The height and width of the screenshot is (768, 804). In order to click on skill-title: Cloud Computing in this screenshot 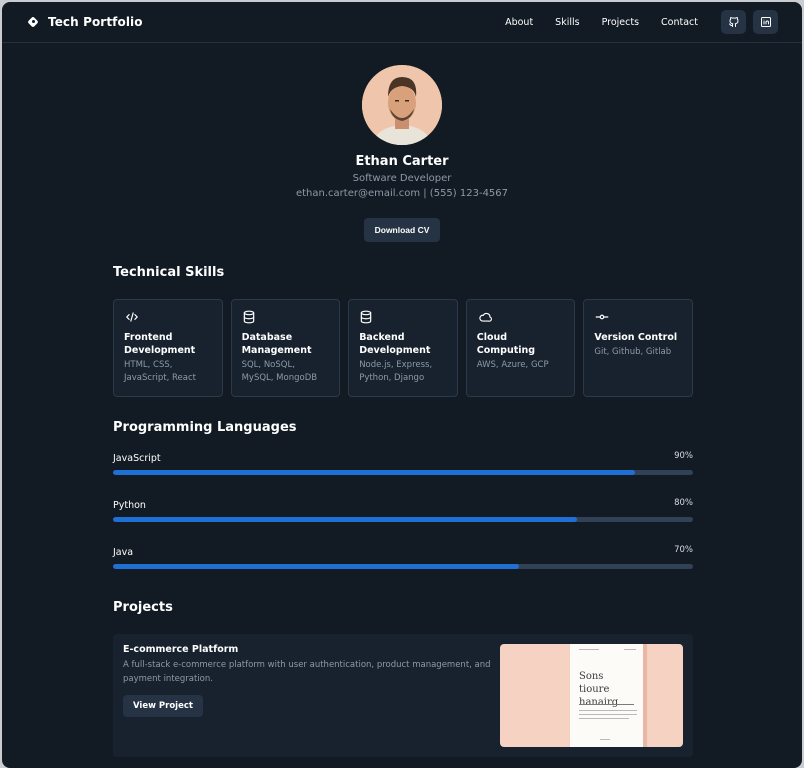, I will do `click(506, 344)`.